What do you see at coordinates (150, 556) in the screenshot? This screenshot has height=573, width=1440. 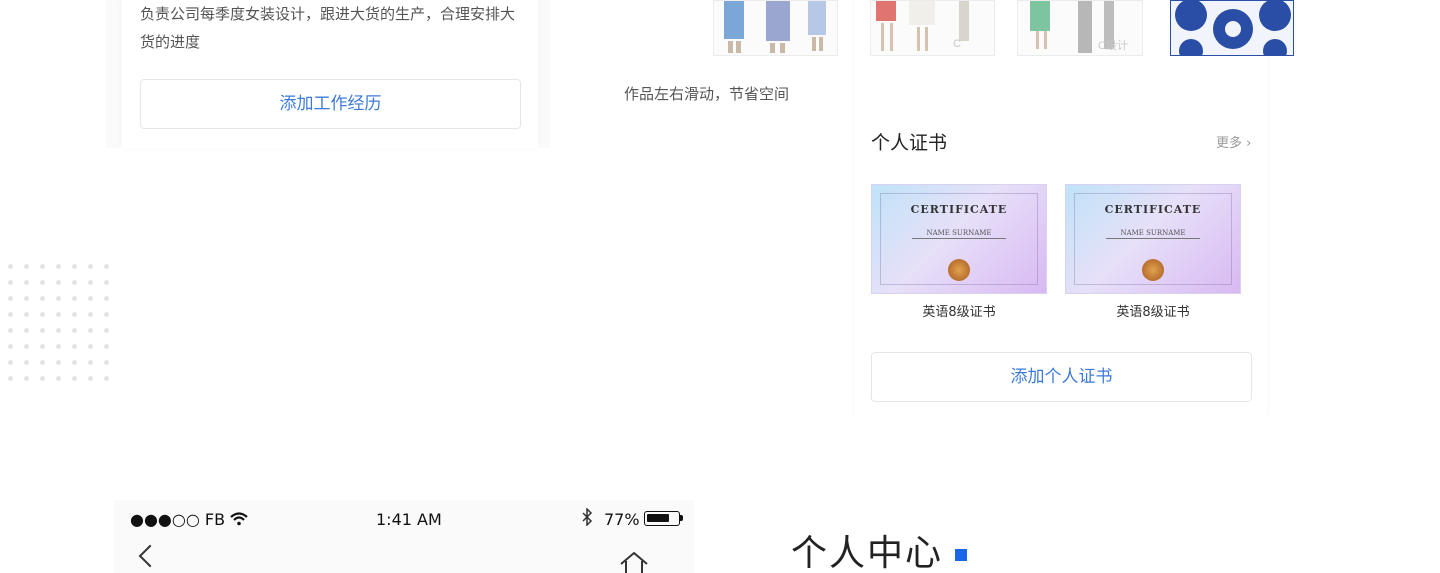 I see `back-arrow-icon` at bounding box center [150, 556].